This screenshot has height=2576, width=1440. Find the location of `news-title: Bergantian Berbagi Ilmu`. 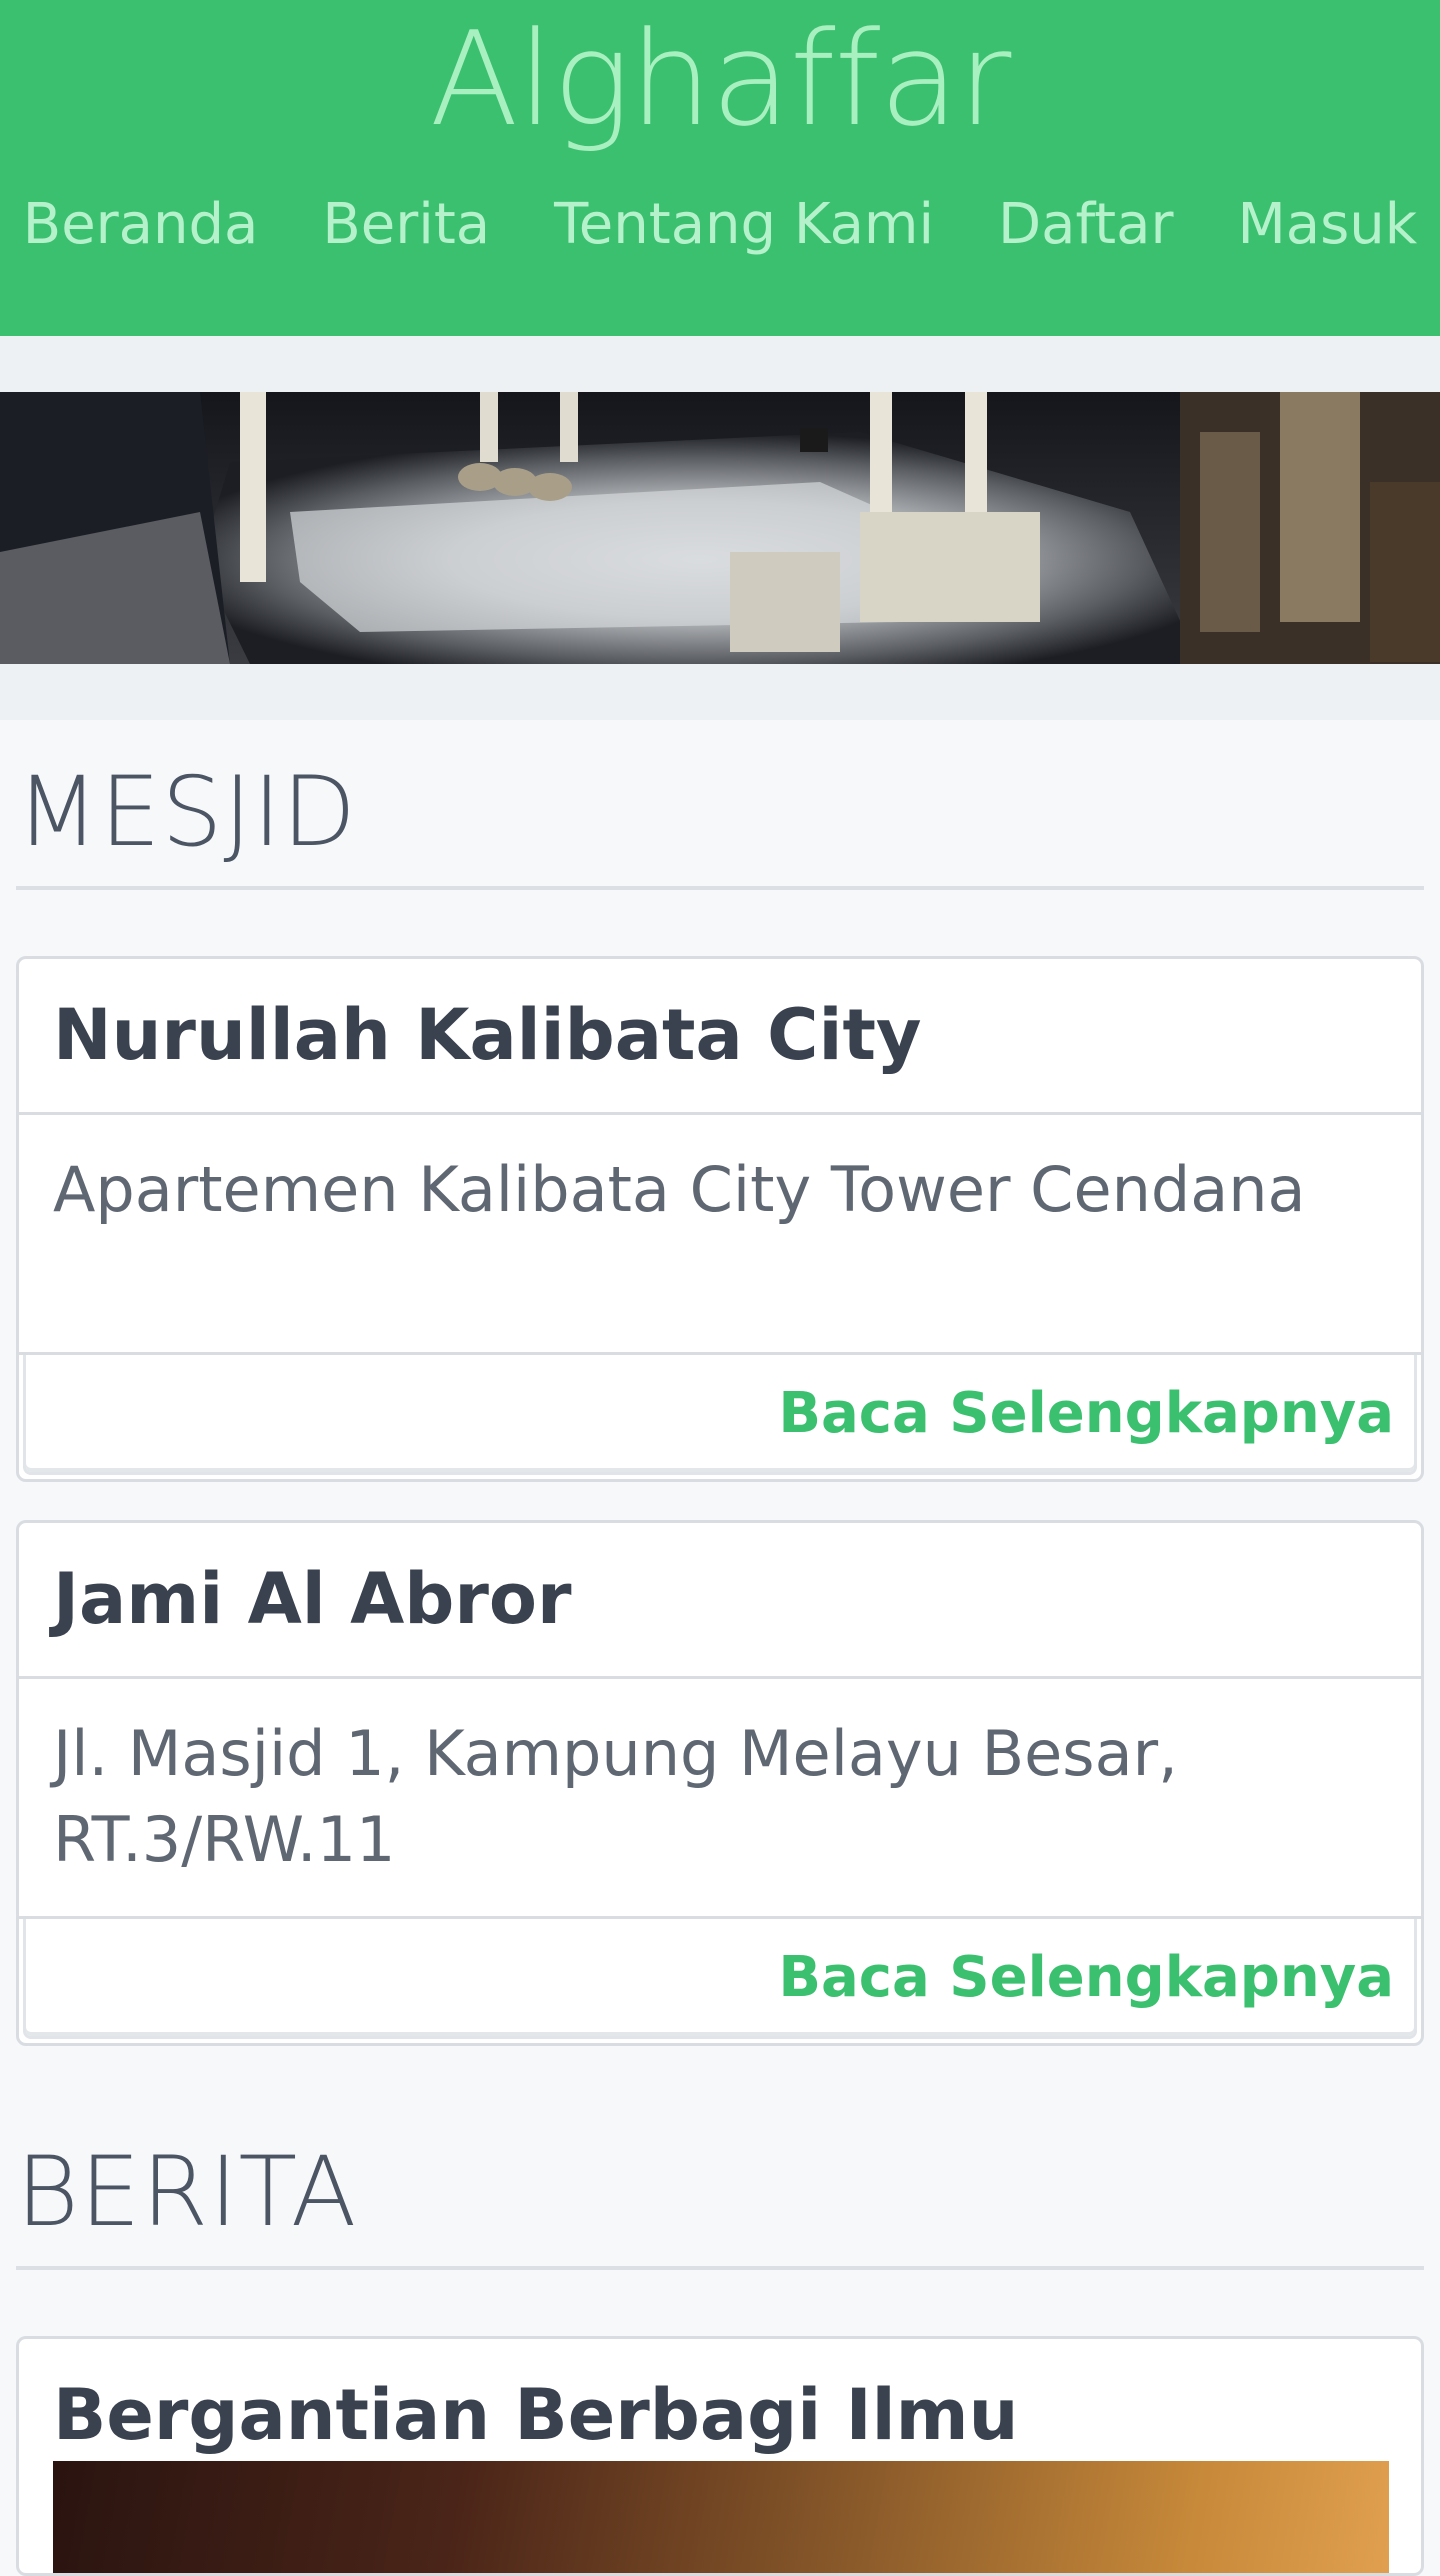

news-title: Bergantian Berbagi Ilmu is located at coordinates (535, 2415).